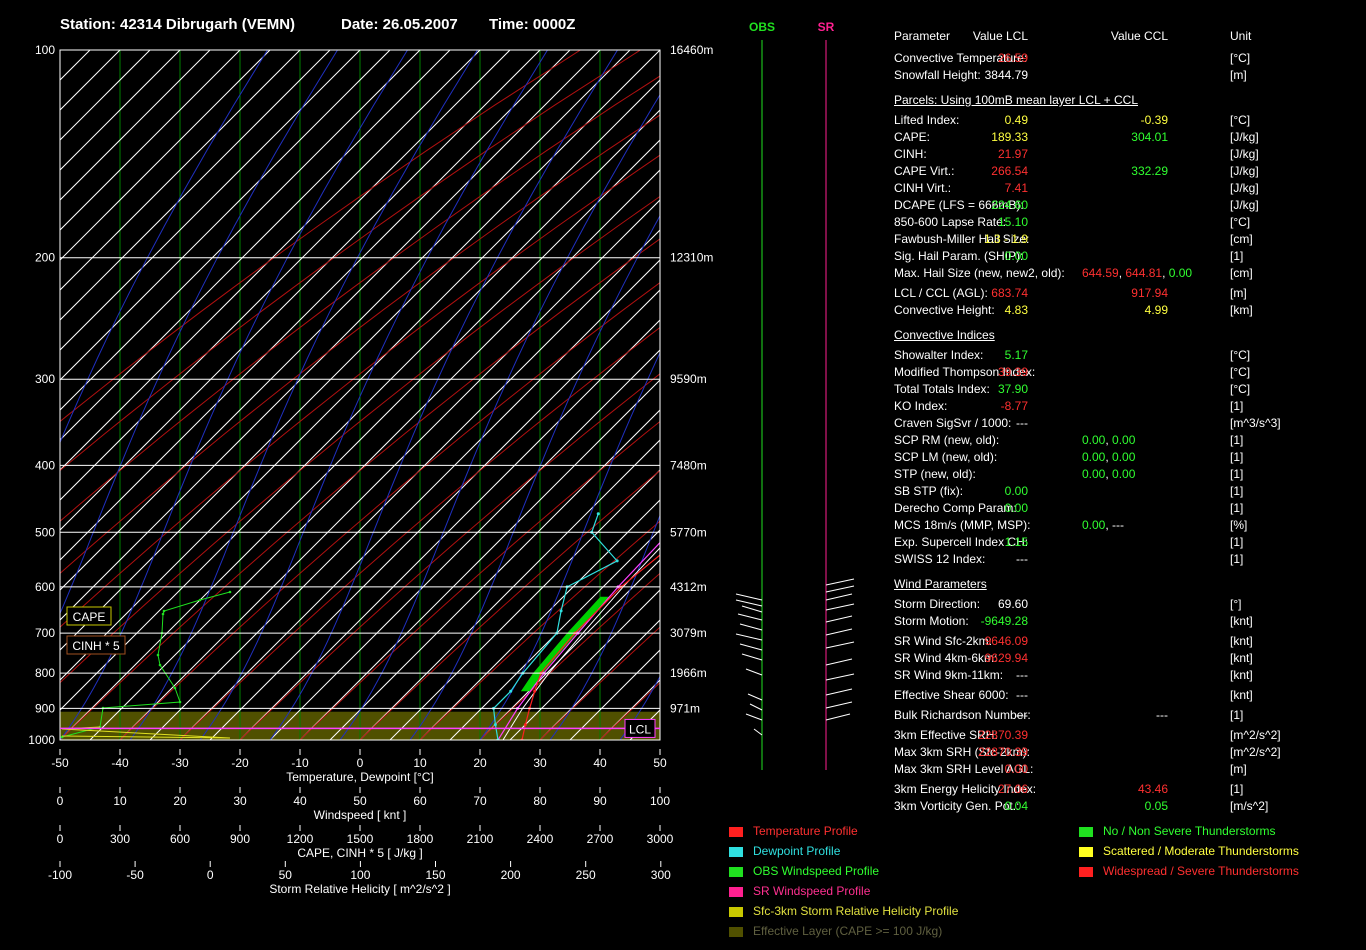 The image size is (1366, 950). What do you see at coordinates (943, 641) in the screenshot?
I see `param-name: SR Wind Sfc-2km:` at bounding box center [943, 641].